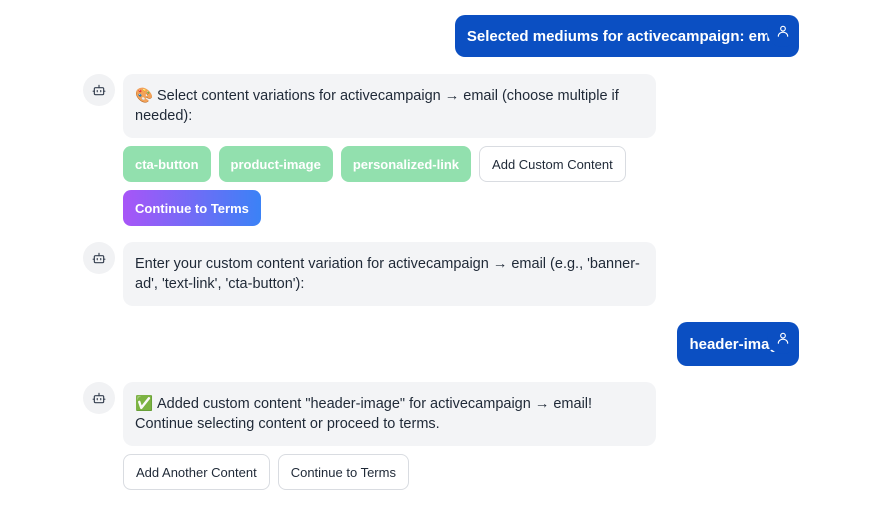 This screenshot has height=515, width=883. I want to click on chip-personalized-link: personalized-link, so click(406, 164).